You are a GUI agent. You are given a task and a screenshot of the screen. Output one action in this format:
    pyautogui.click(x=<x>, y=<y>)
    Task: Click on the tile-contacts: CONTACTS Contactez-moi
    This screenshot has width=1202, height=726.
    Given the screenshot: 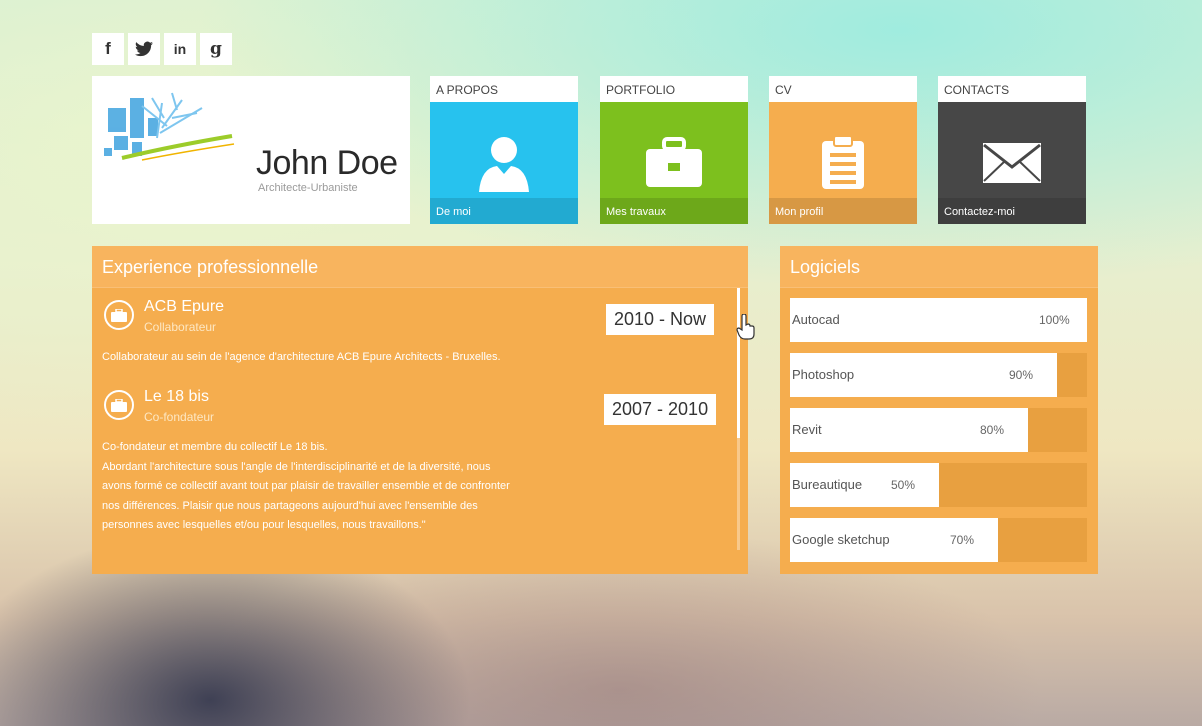 What is the action you would take?
    pyautogui.click(x=1012, y=150)
    